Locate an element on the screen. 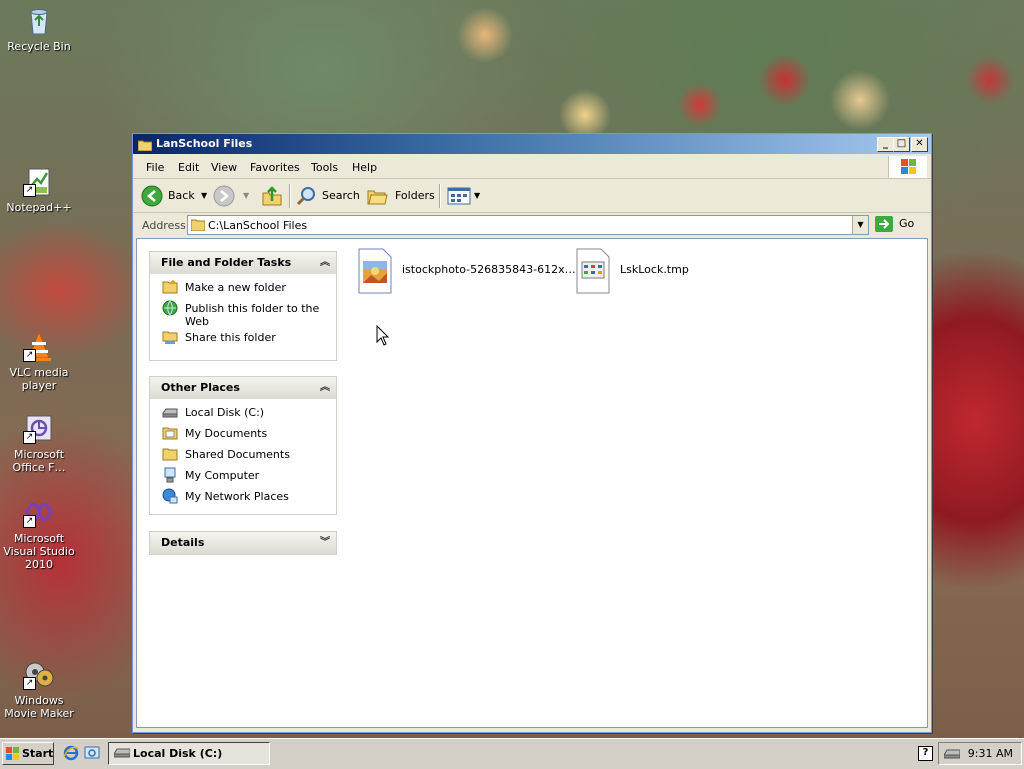  go-button: Go is located at coordinates (900, 224).